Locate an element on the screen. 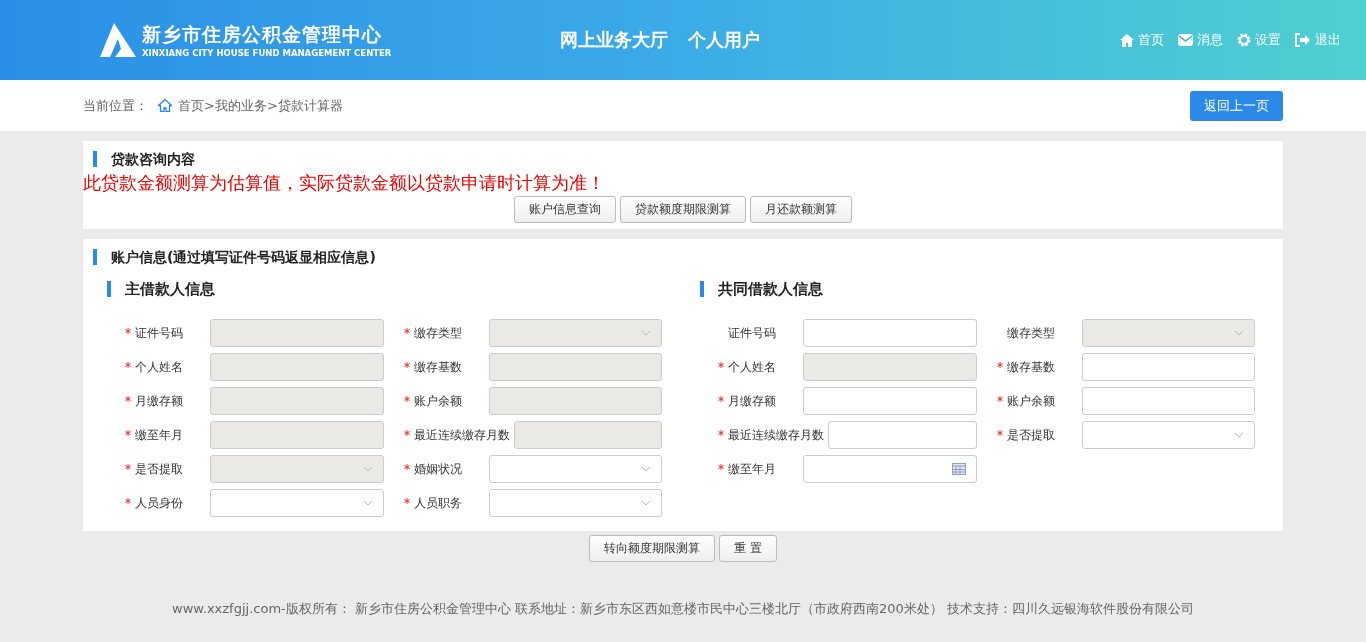  section-title: 共同借款人信息 is located at coordinates (977, 289).